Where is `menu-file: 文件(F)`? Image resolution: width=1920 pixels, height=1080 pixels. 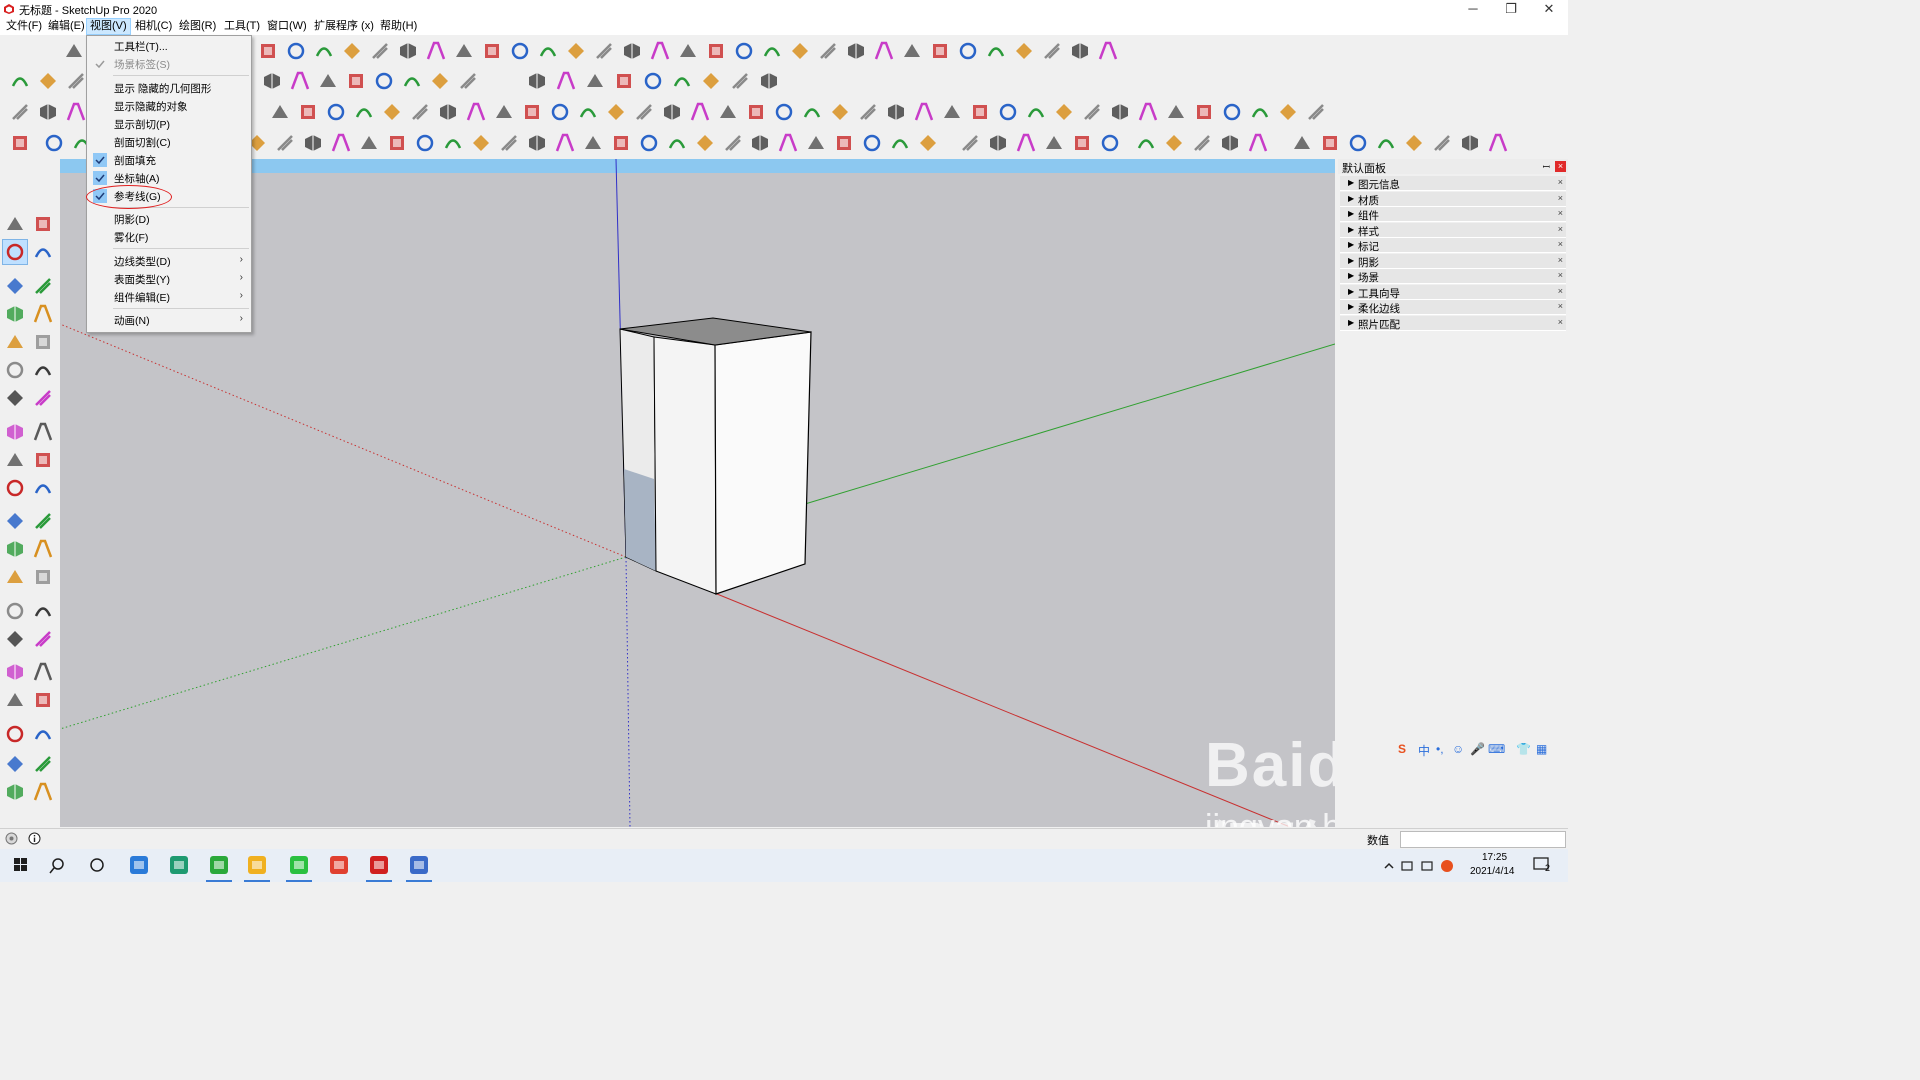
menu-file: 文件(F) is located at coordinates (24, 26).